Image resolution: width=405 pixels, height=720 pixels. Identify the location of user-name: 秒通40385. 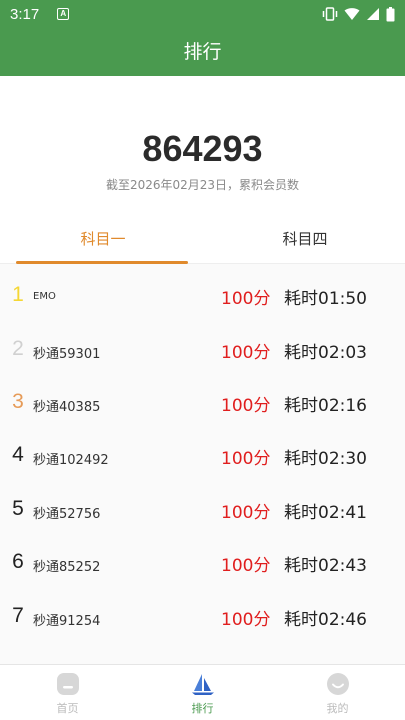
(67, 407).